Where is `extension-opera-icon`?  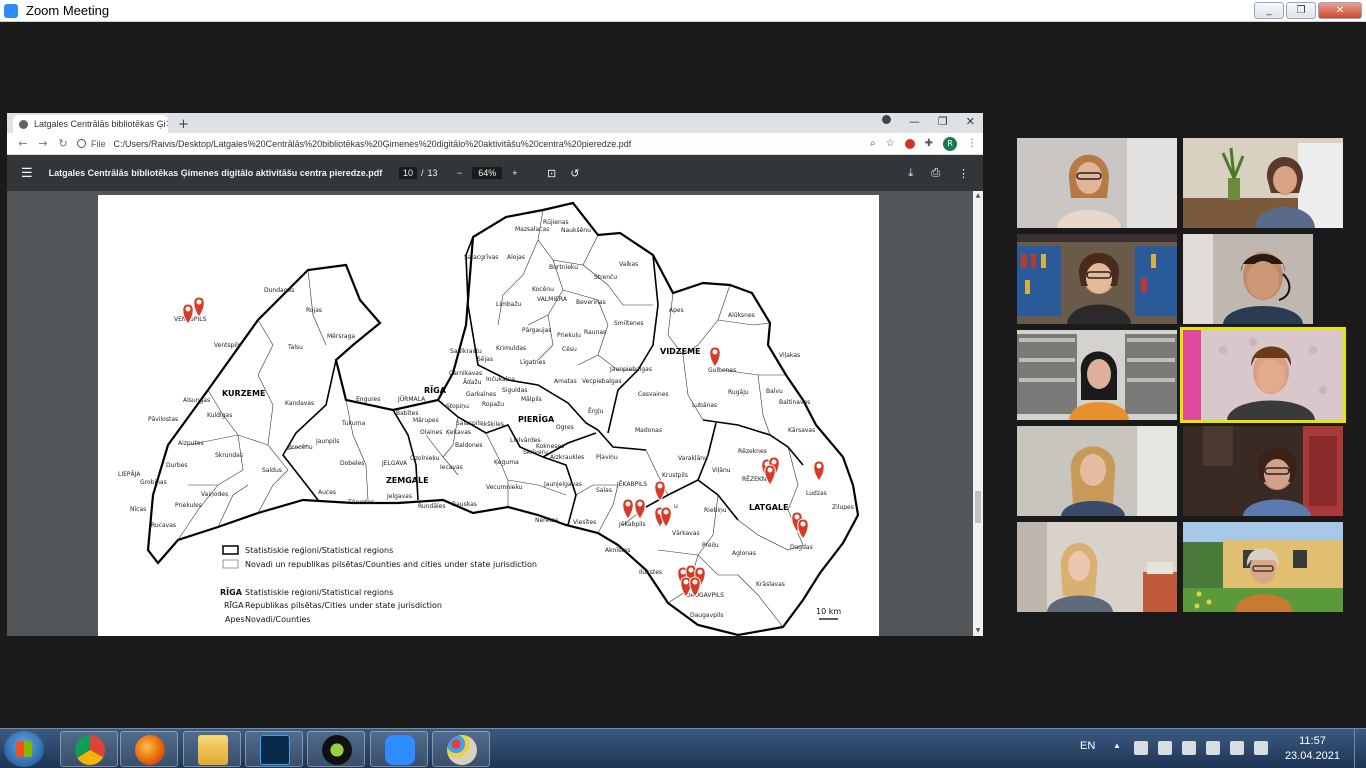 extension-opera-icon is located at coordinates (909, 143).